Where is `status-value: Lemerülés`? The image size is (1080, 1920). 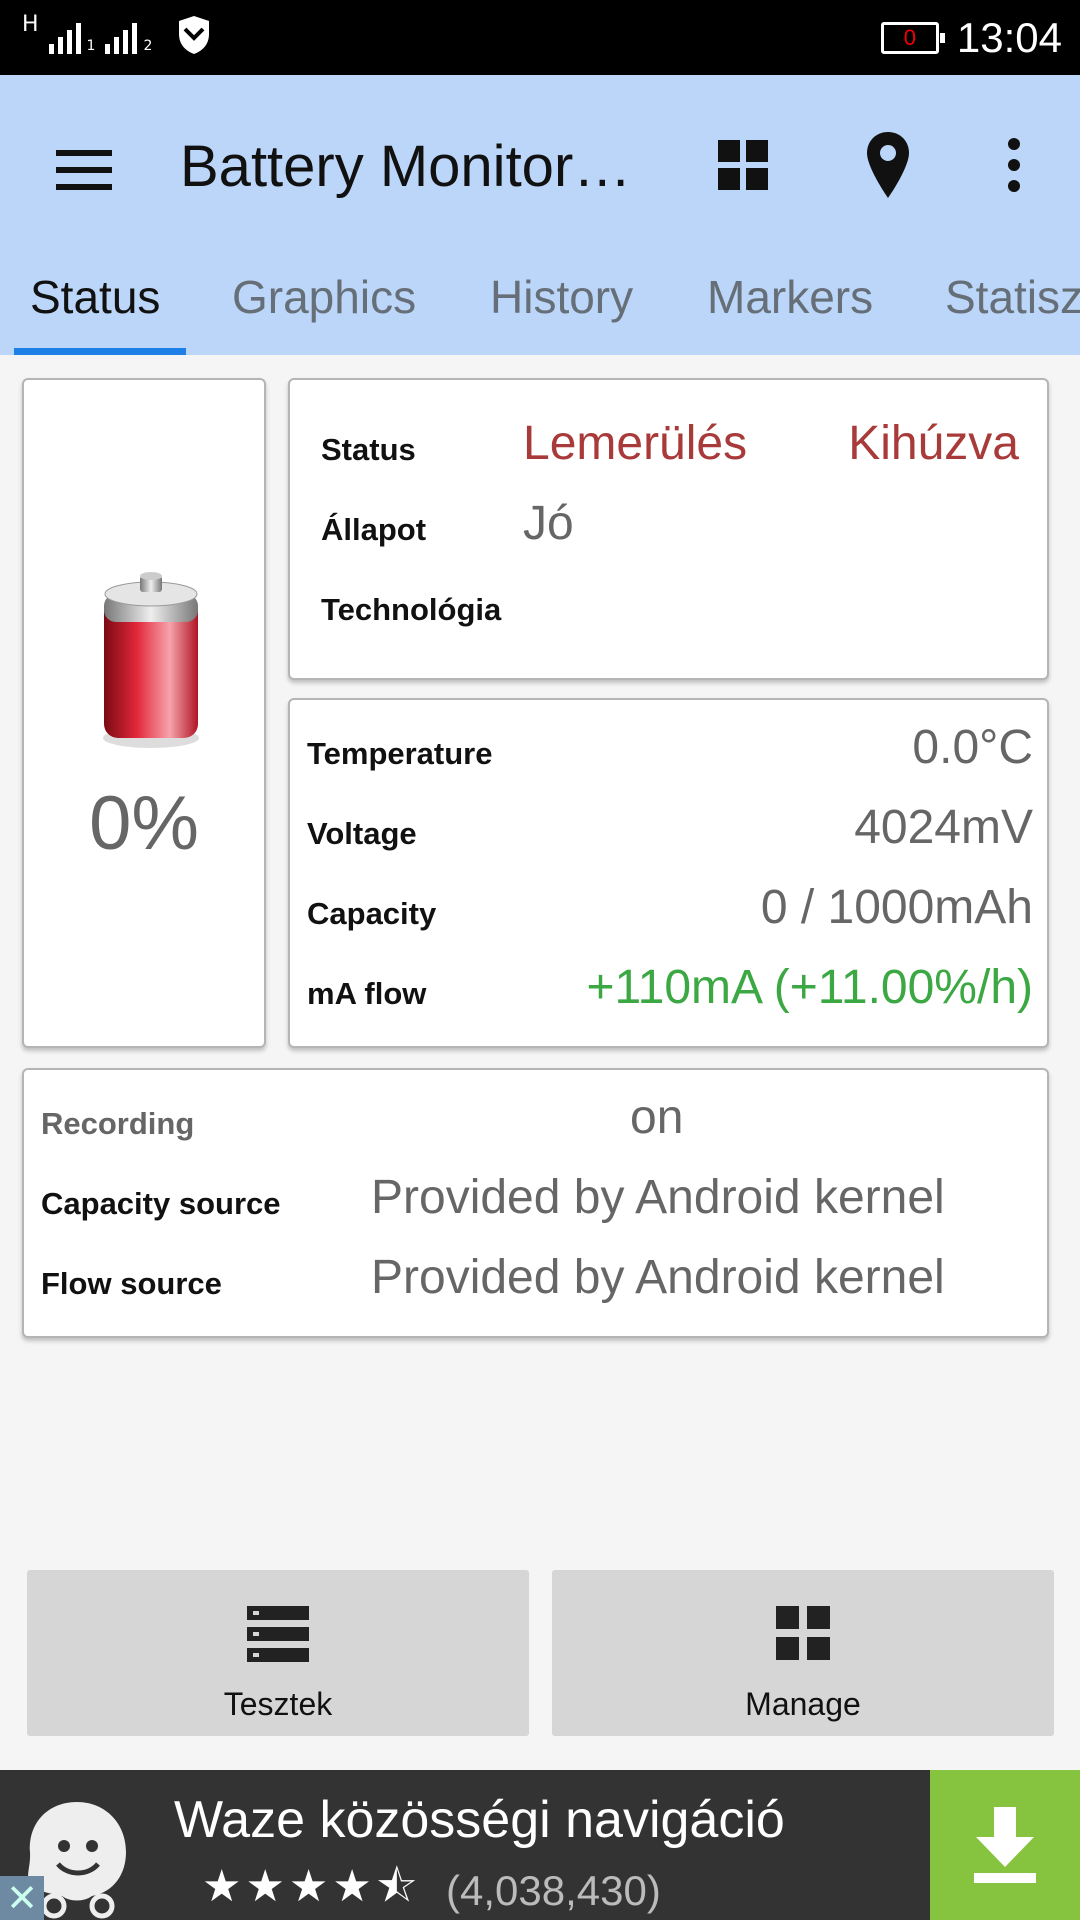 status-value: Lemerülés is located at coordinates (635, 443).